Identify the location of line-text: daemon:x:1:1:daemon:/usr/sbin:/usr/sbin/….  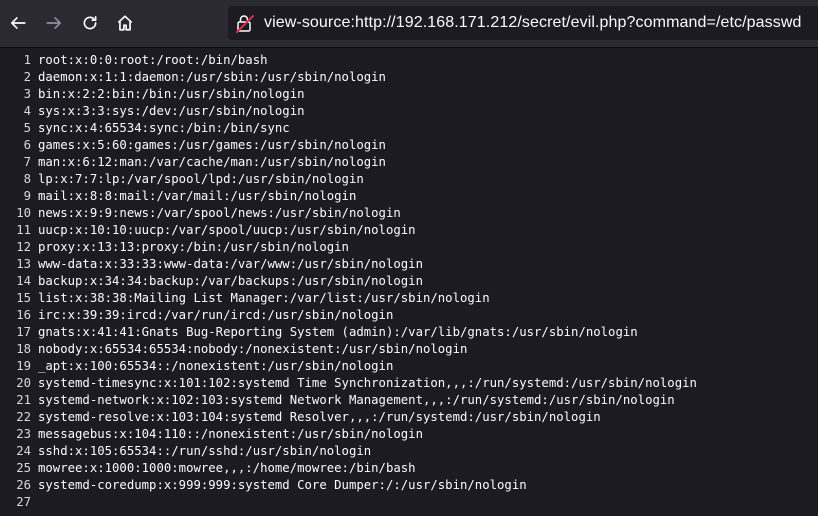
(212, 77).